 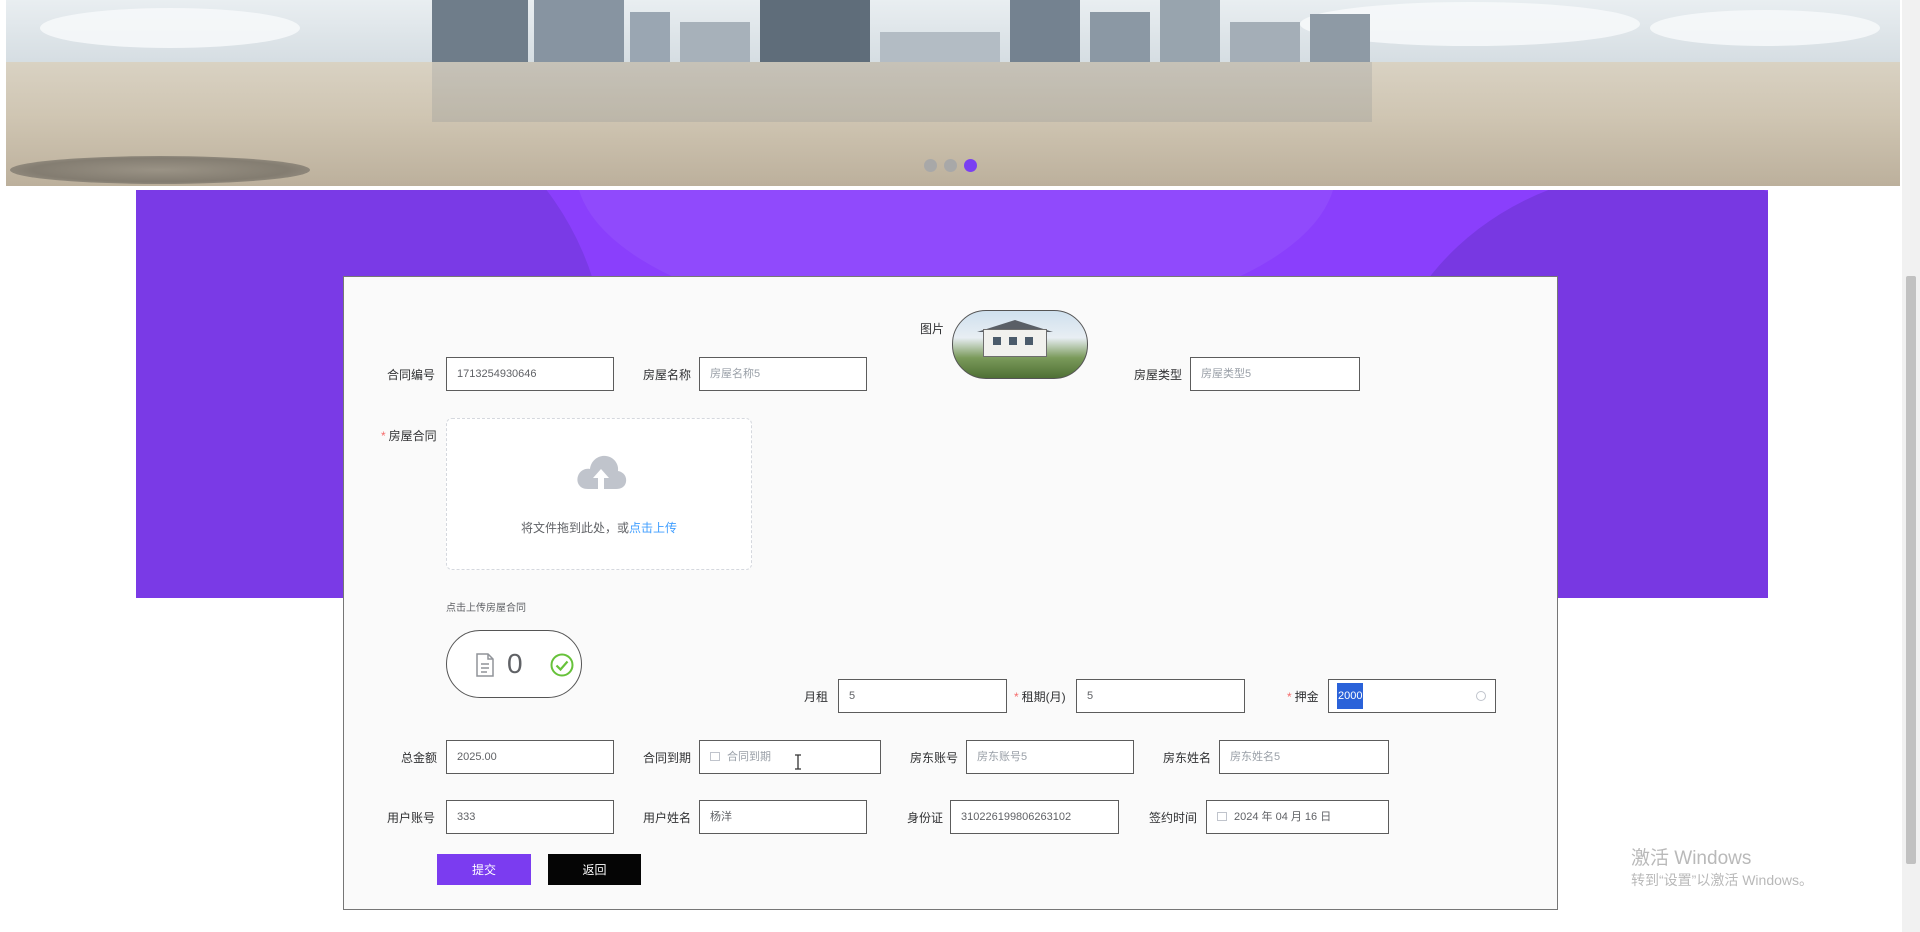 I want to click on upload-tip: 点击上传房屋合同, so click(x=486, y=608).